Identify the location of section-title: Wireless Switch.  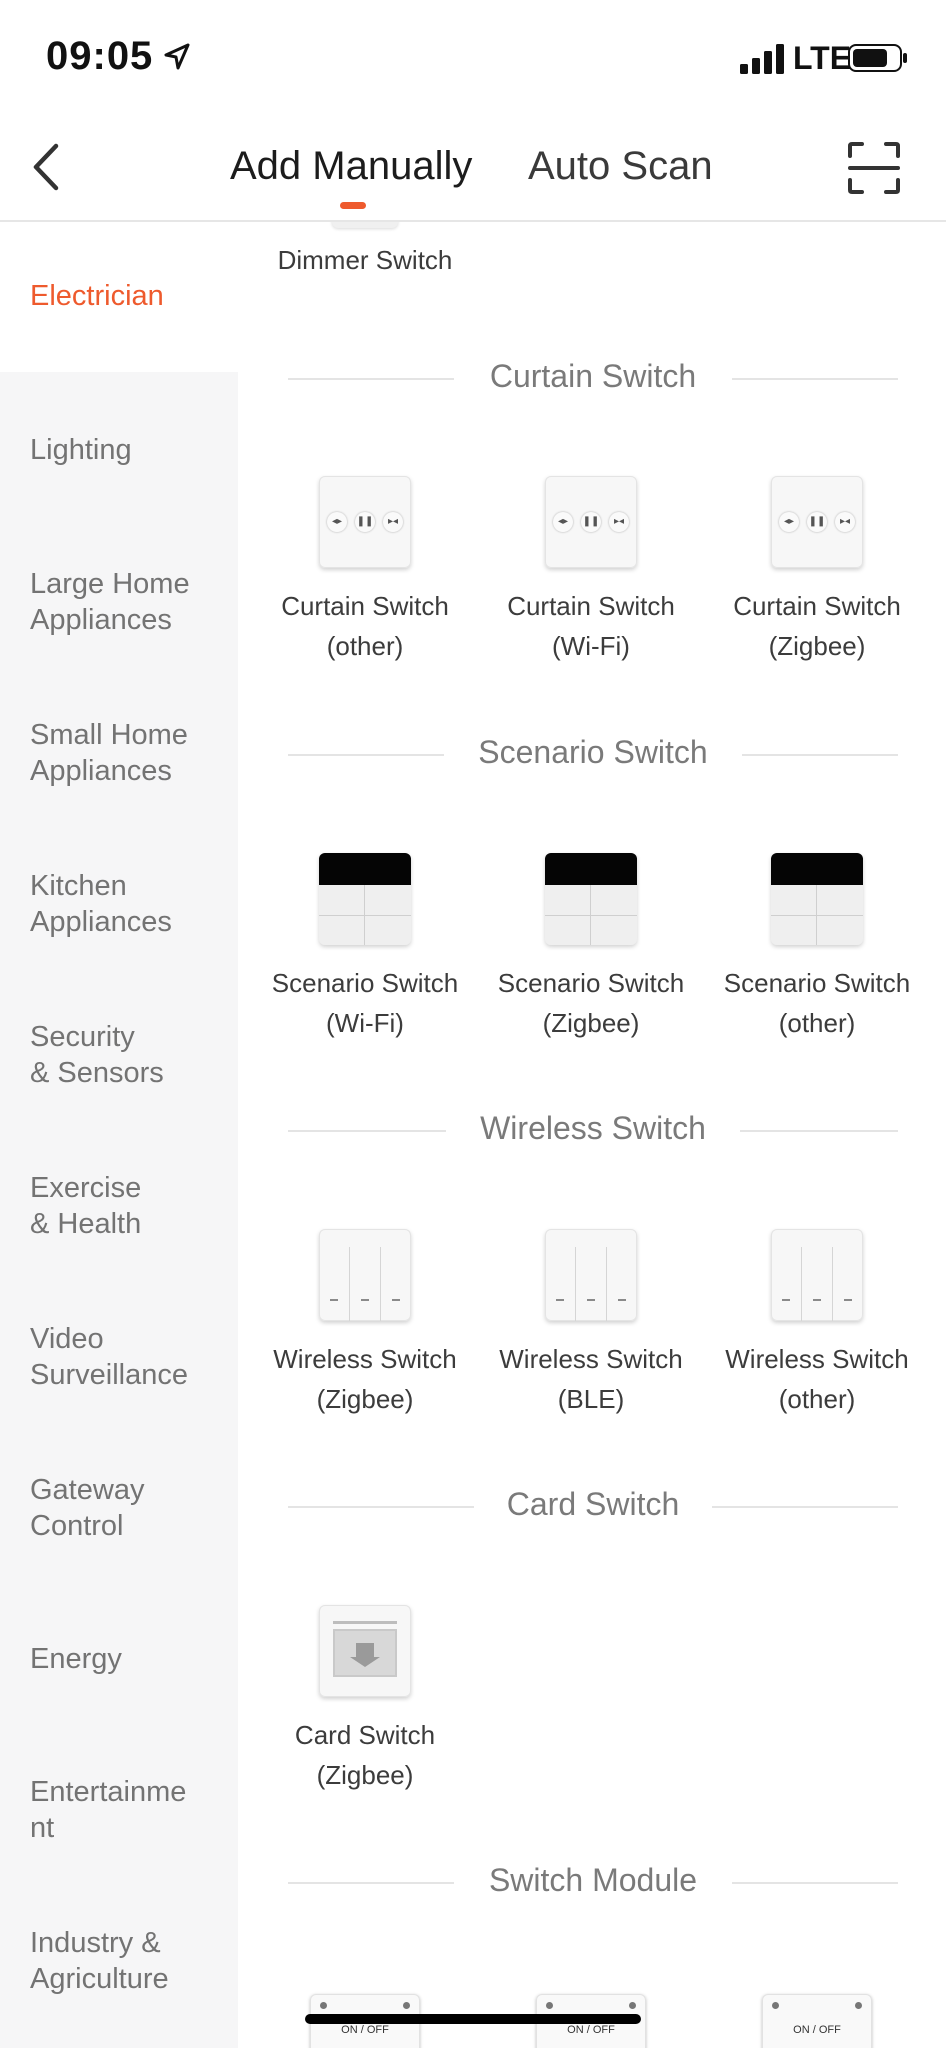
(593, 1128).